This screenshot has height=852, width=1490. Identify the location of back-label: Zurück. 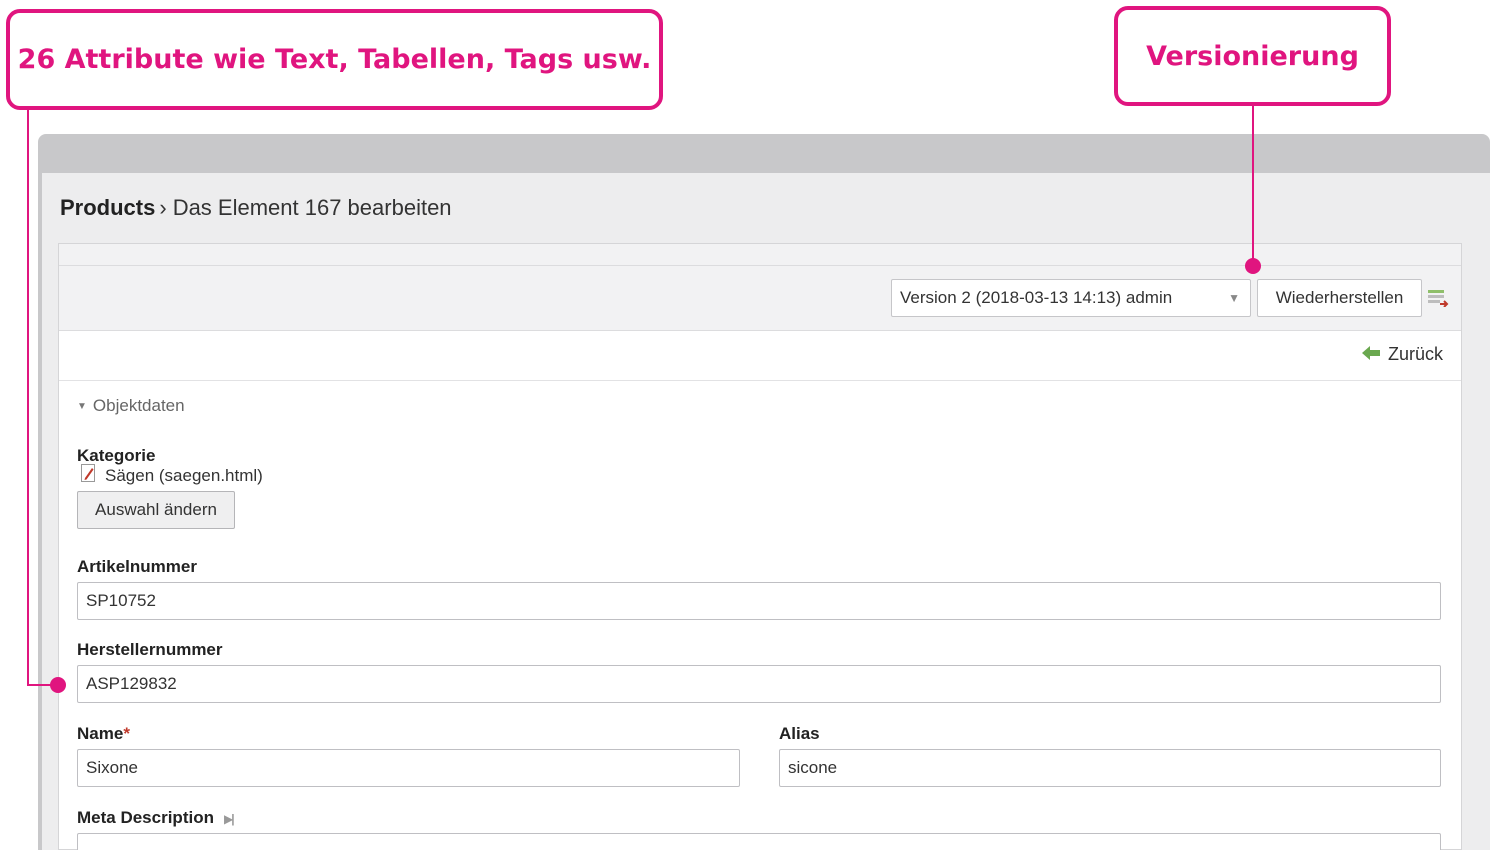
(1415, 354).